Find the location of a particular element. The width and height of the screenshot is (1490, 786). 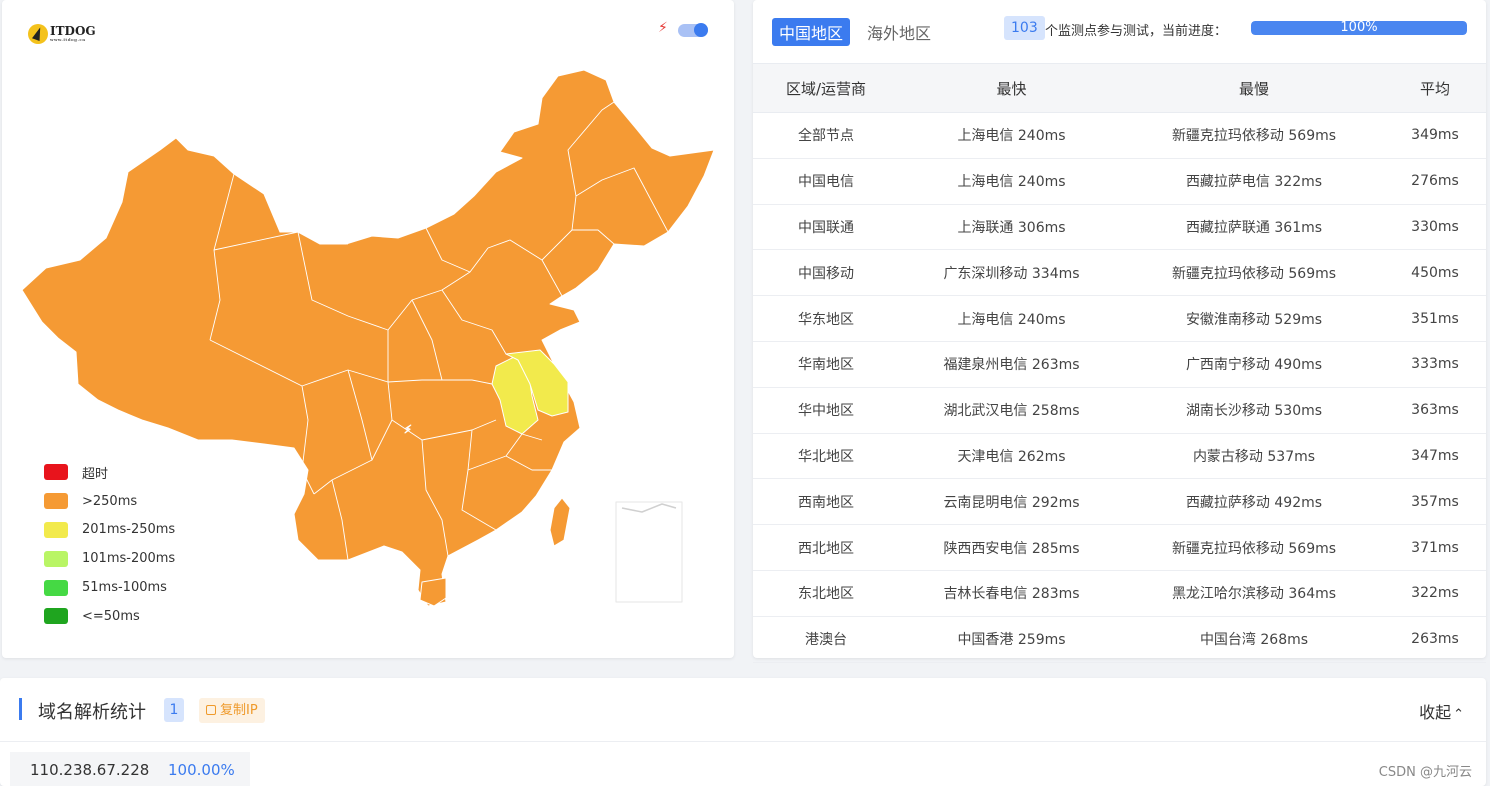

table-cell: 347ms is located at coordinates (1435, 456).